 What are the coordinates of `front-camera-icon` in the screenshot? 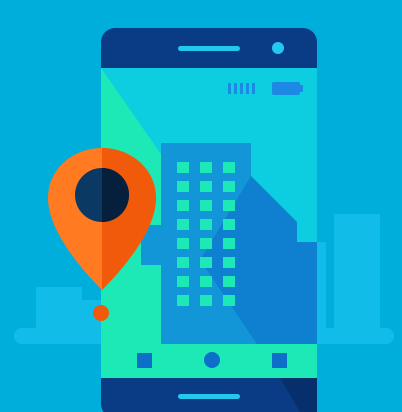 It's located at (278, 48).